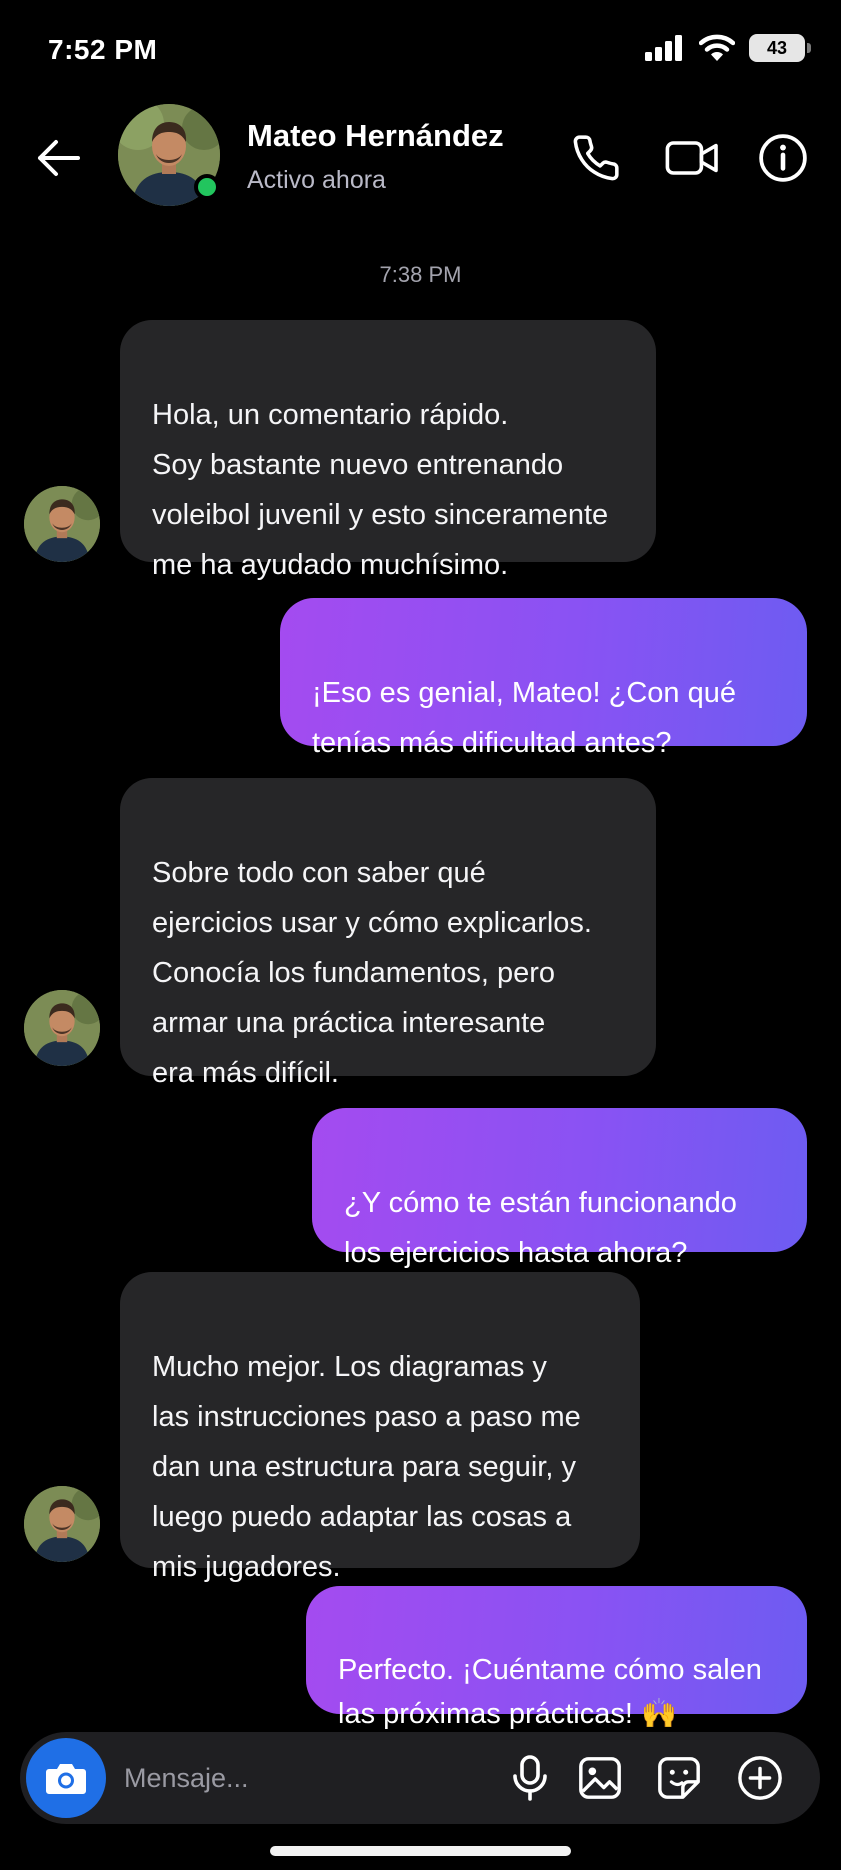 This screenshot has width=841, height=1870. I want to click on more-options-button, so click(760, 1778).